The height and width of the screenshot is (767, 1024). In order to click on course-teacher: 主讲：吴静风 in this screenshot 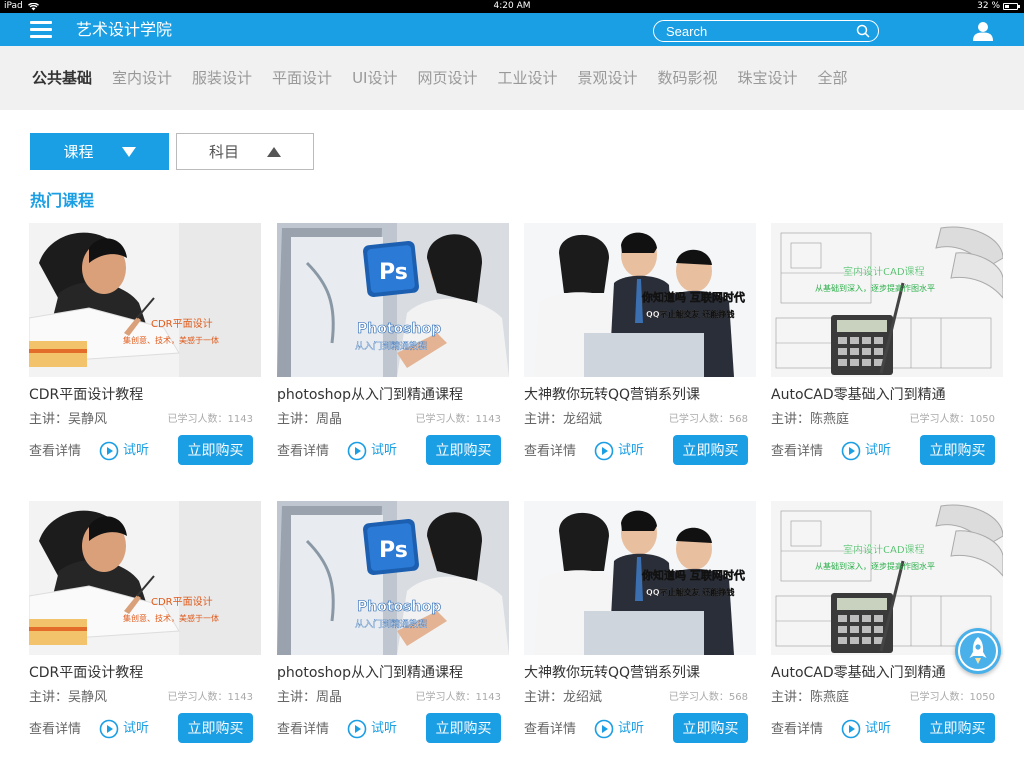, I will do `click(68, 419)`.